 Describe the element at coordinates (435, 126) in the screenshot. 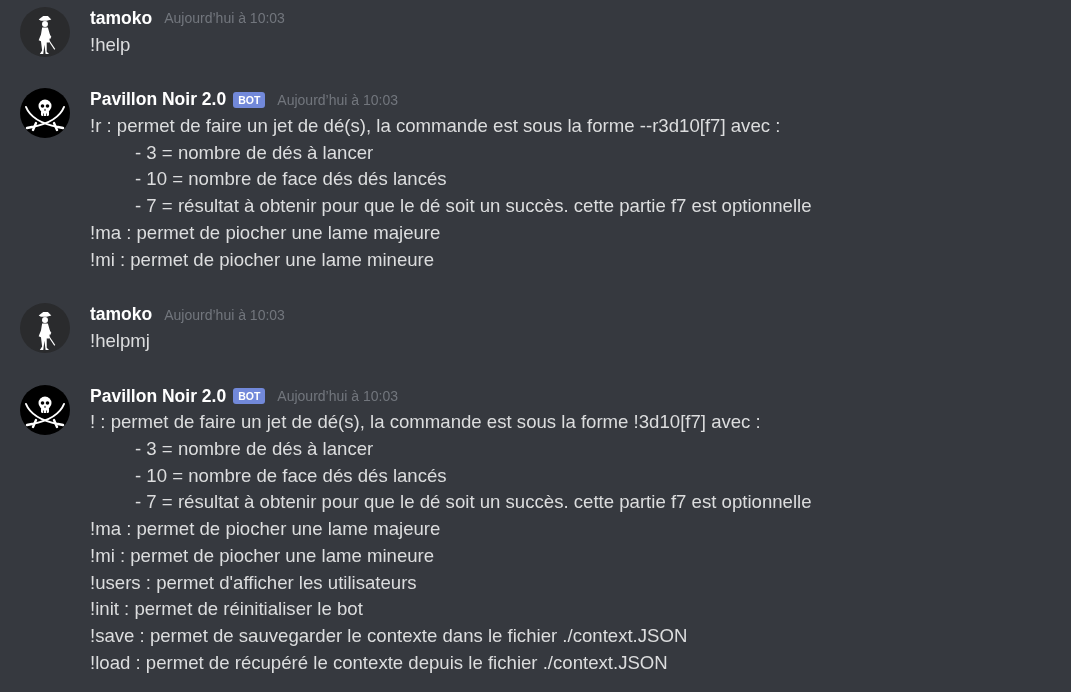

I see `message-text: !r : permet de faire un jet de dé(s), la commande est sous la forme --r3d10[f7] avec :` at that location.